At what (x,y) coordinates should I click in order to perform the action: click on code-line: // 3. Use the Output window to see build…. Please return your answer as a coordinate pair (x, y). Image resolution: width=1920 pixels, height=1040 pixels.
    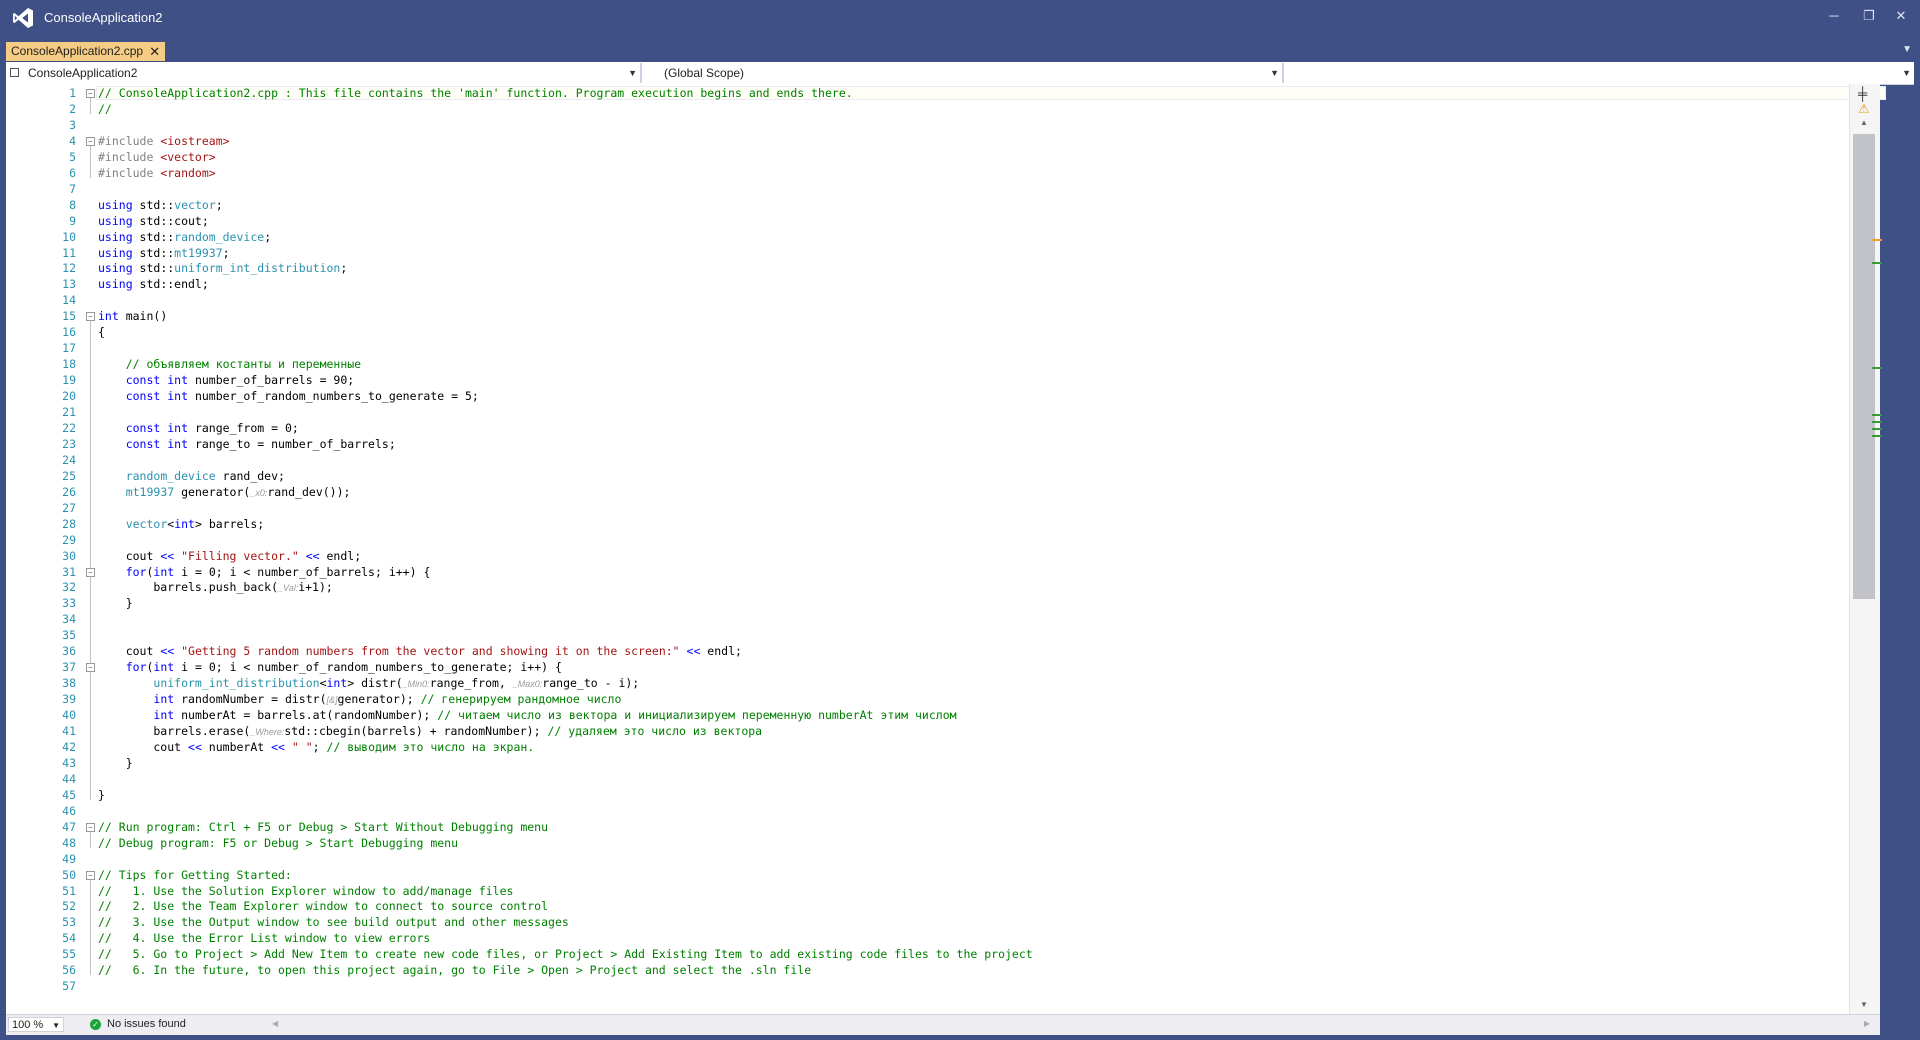
    Looking at the image, I should click on (333, 922).